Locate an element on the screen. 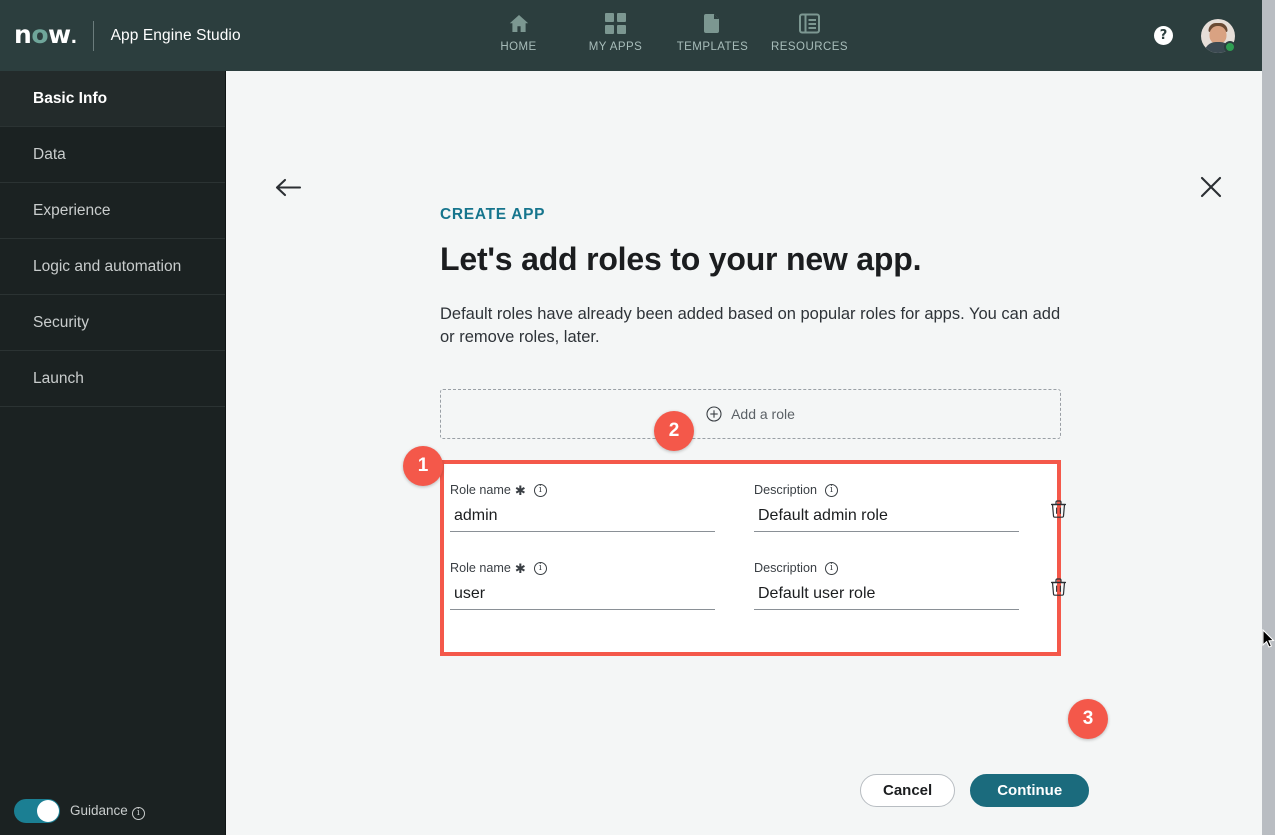 The width and height of the screenshot is (1275, 835). page-title: Let's add roles to your new app. is located at coordinates (681, 259).